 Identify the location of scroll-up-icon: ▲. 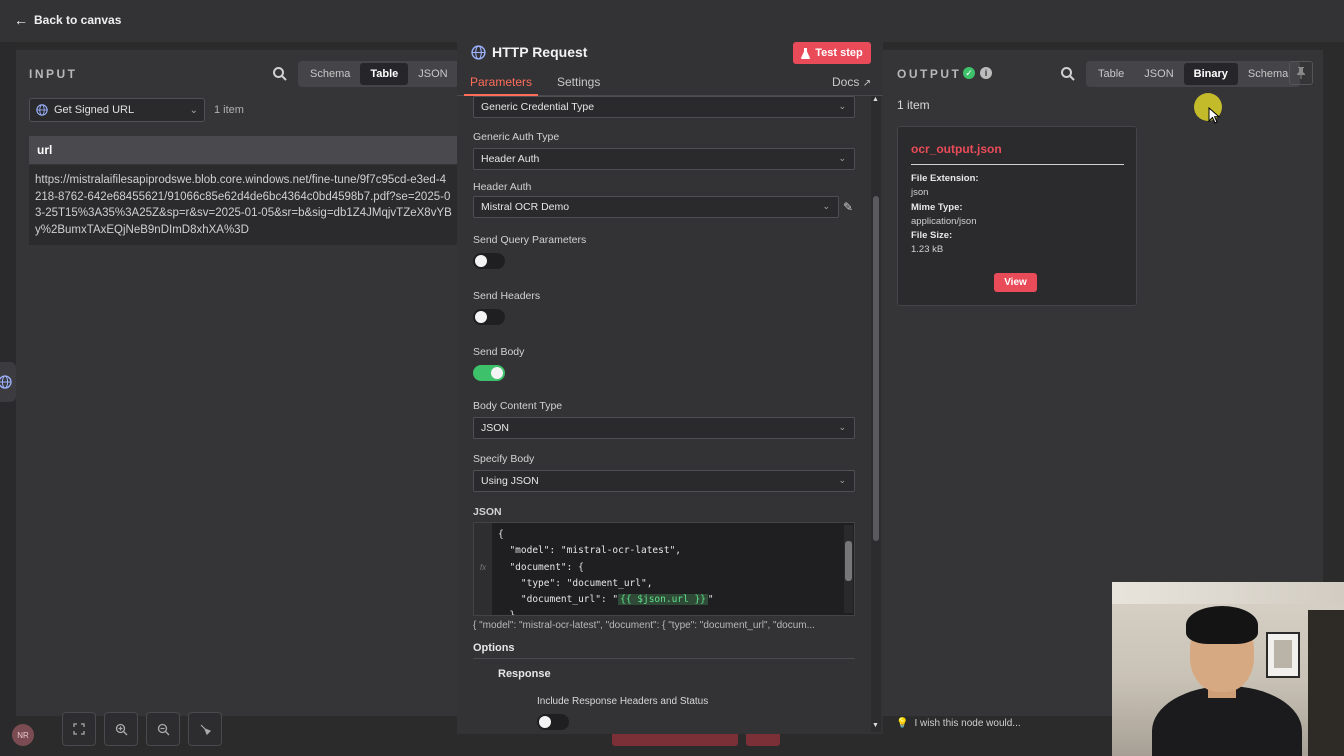
(875, 99).